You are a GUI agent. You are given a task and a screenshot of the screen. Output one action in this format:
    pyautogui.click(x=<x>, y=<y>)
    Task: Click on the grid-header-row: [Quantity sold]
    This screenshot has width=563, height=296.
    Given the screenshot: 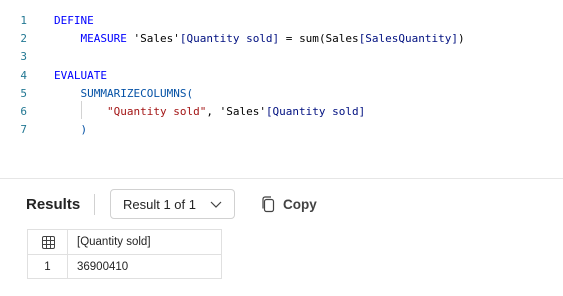 What is the action you would take?
    pyautogui.click(x=124, y=242)
    